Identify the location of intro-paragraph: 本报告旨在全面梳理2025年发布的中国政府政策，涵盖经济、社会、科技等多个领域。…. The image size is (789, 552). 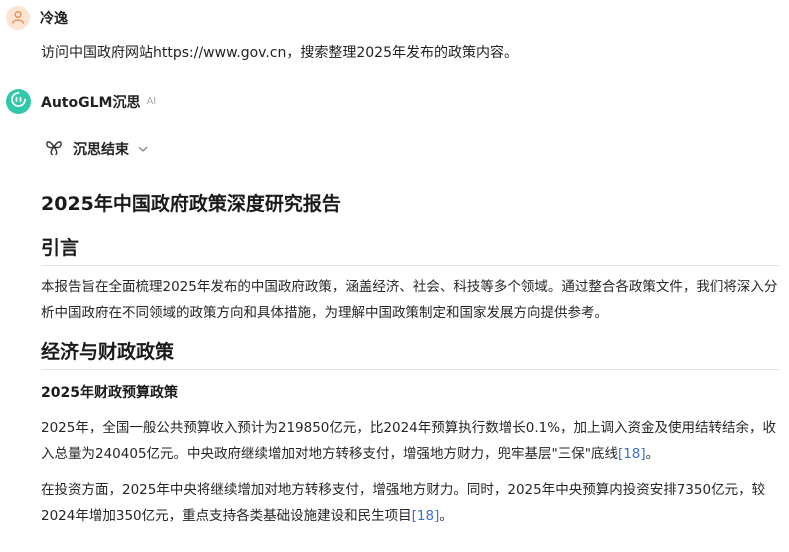
(409, 300).